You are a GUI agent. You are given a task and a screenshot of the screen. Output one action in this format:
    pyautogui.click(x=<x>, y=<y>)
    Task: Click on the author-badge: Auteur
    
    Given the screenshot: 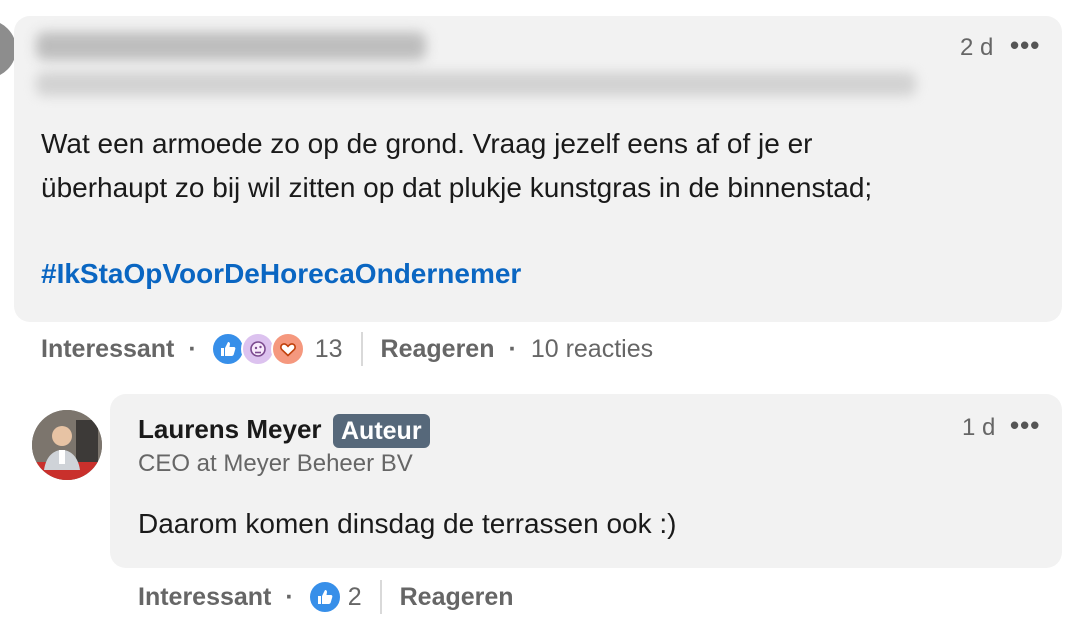 What is the action you would take?
    pyautogui.click(x=381, y=431)
    